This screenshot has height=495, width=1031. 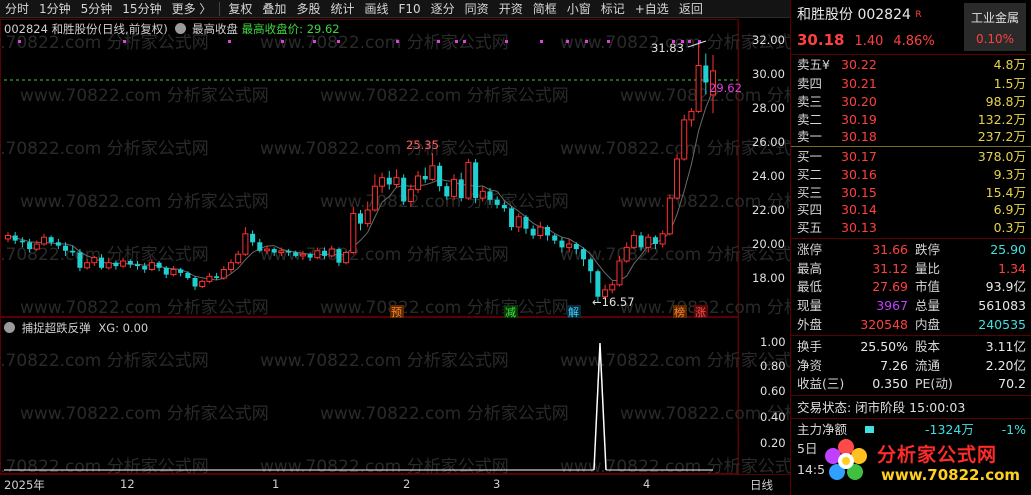 I want to click on tab-more: 更多 〉, so click(x=192, y=9).